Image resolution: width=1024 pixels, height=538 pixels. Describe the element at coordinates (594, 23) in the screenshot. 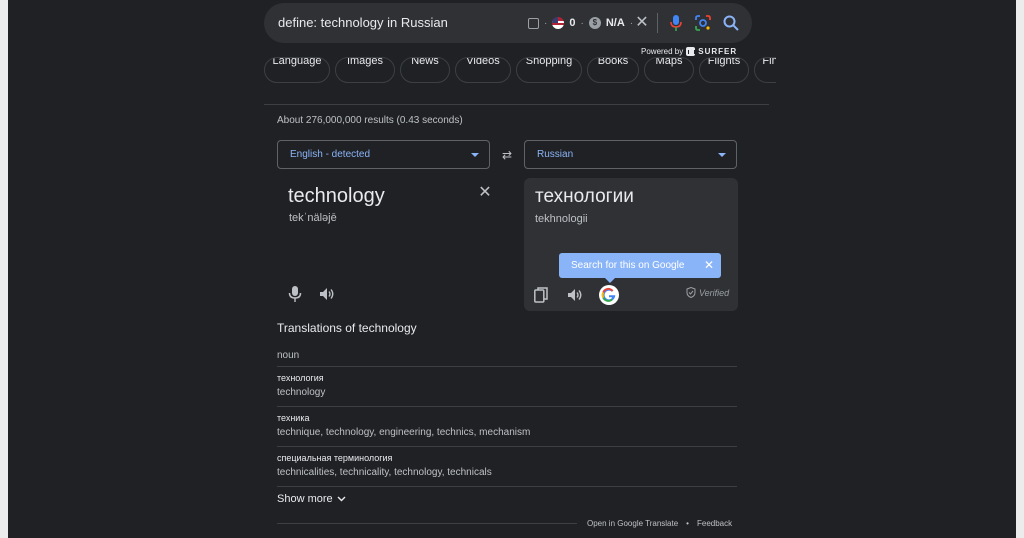

I see `dollar-icon: $` at that location.